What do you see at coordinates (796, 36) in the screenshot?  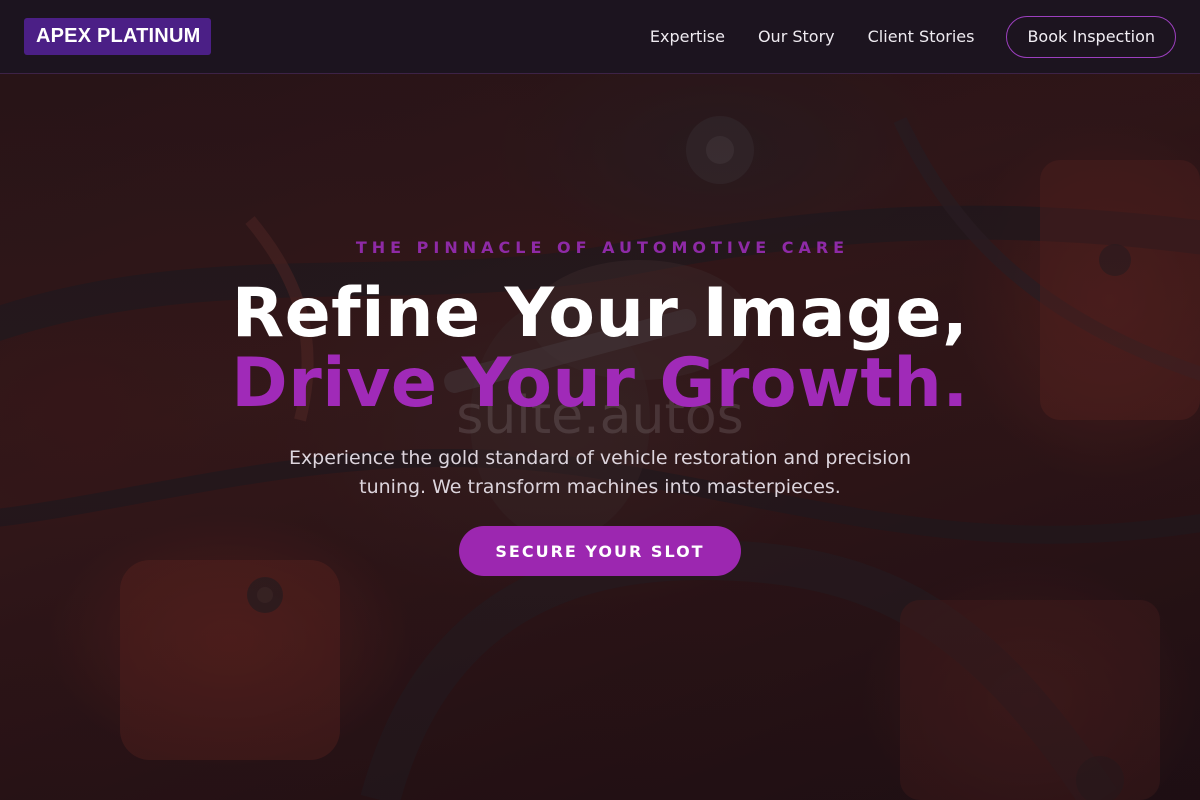 I see `nav-link-our-story: Our Story` at bounding box center [796, 36].